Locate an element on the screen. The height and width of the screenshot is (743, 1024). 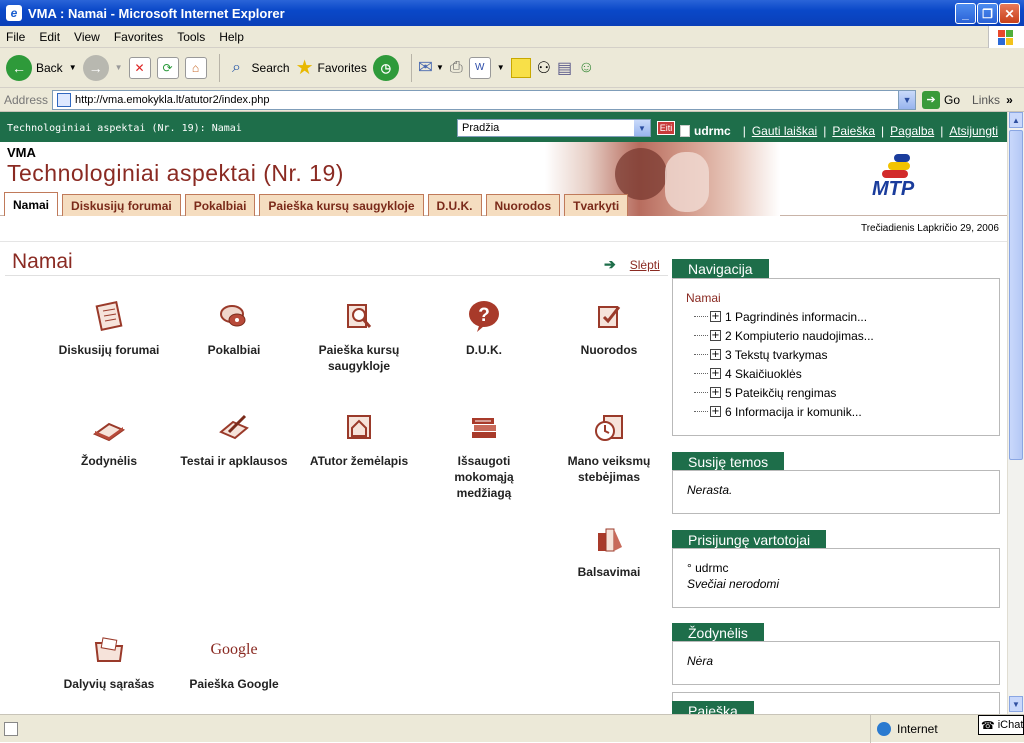
select-dropdown-icon: ▼ is located at coordinates (642, 128).